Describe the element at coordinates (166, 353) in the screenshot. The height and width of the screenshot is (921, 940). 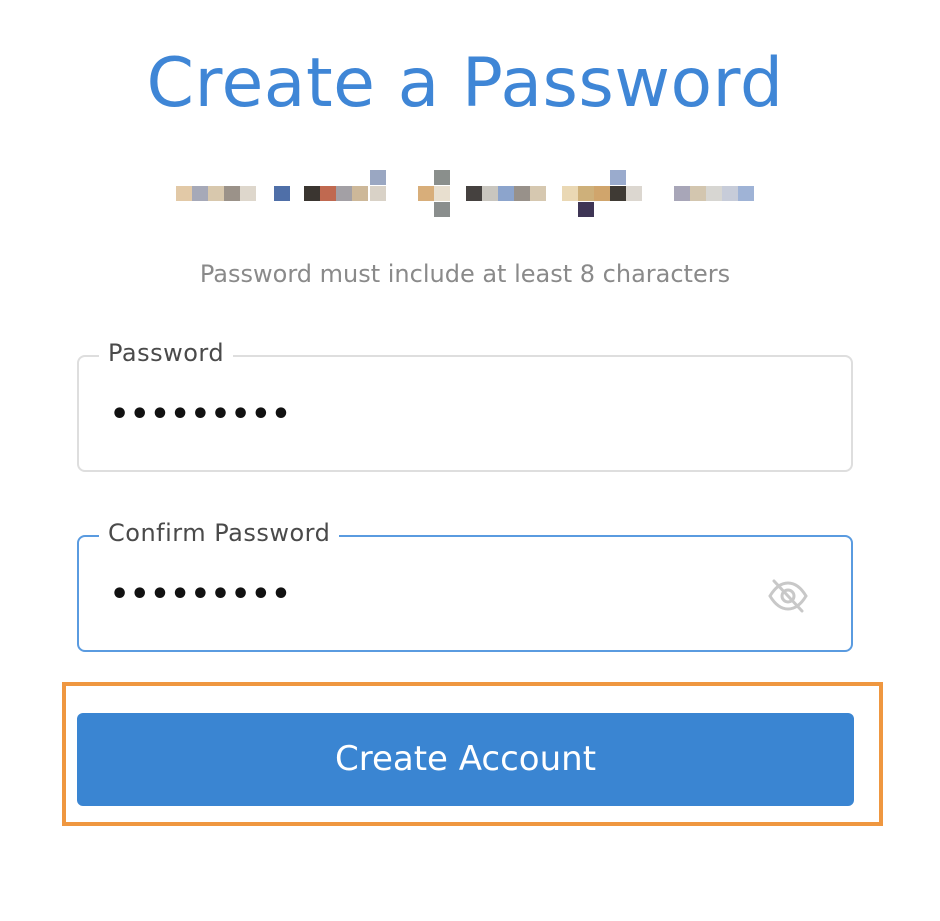
I see `password-field-label: Password` at that location.